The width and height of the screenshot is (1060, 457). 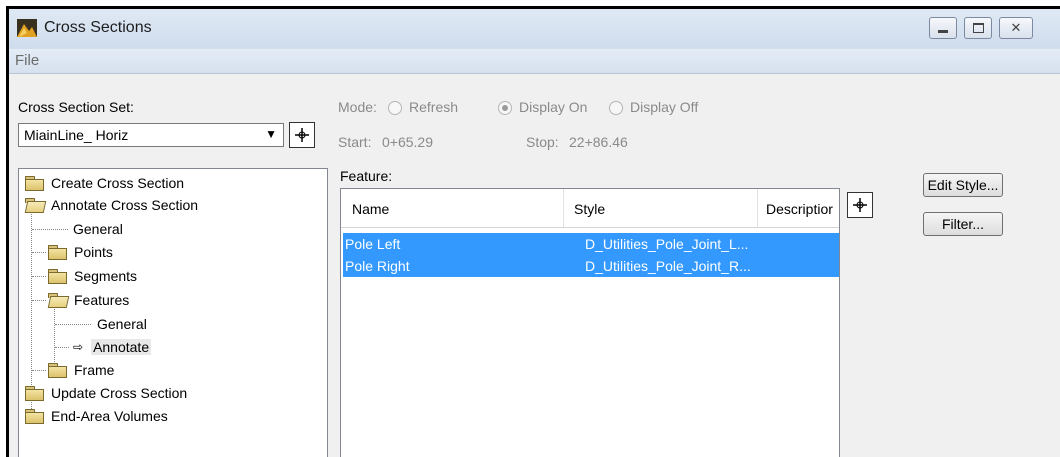 I want to click on column-description: Descriptior, so click(x=799, y=209).